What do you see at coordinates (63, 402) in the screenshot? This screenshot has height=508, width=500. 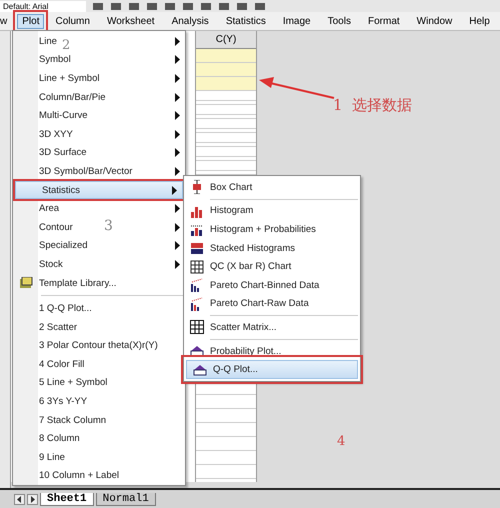 I see `menu-item: 6 3Ys Y-YY` at bounding box center [63, 402].